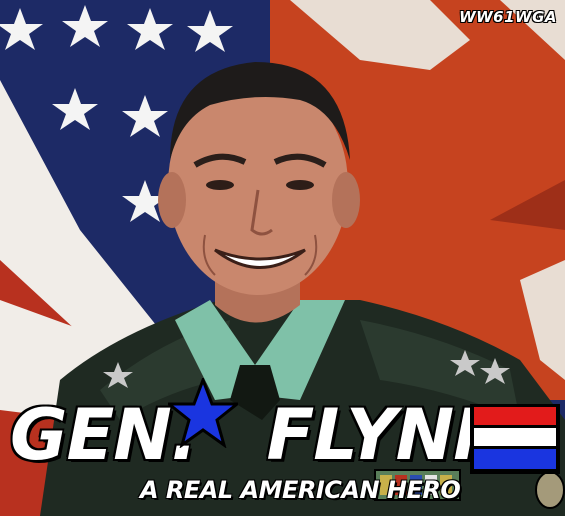 The height and width of the screenshot is (516, 565). What do you see at coordinates (261, 435) in the screenshot?
I see `title: GEN. FLYNN` at bounding box center [261, 435].